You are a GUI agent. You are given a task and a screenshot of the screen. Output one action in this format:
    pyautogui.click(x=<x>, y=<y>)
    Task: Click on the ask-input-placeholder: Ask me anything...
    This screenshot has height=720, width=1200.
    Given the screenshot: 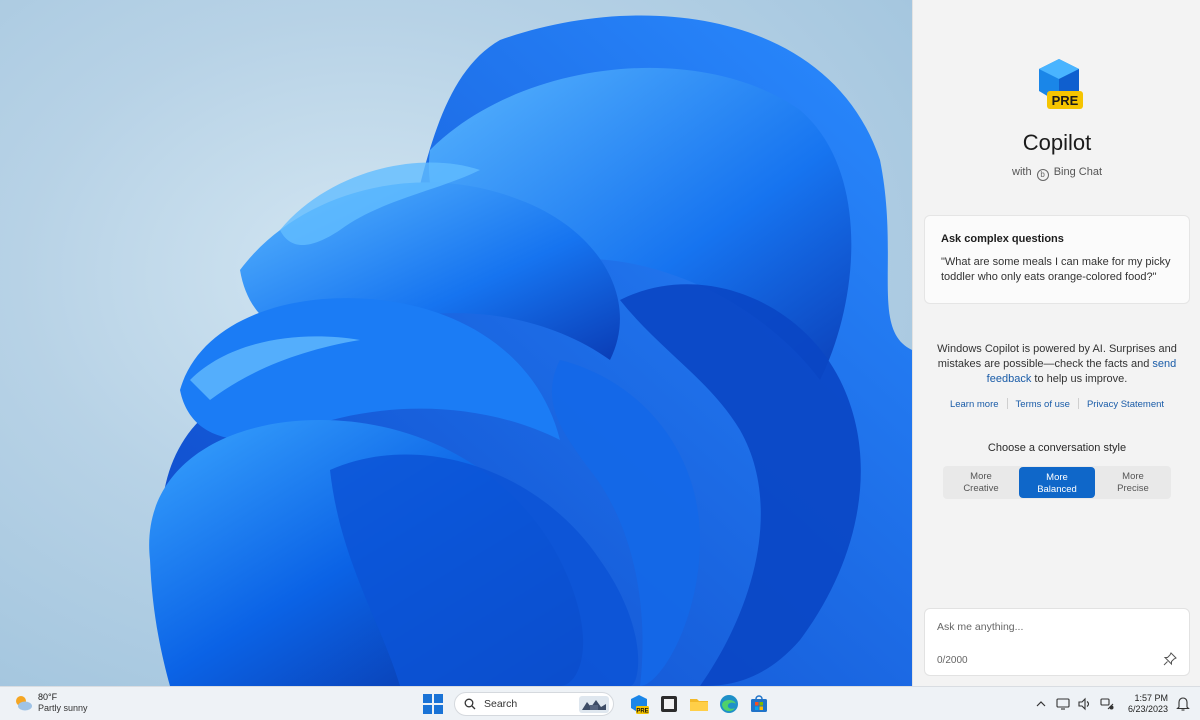 What is the action you would take?
    pyautogui.click(x=980, y=627)
    